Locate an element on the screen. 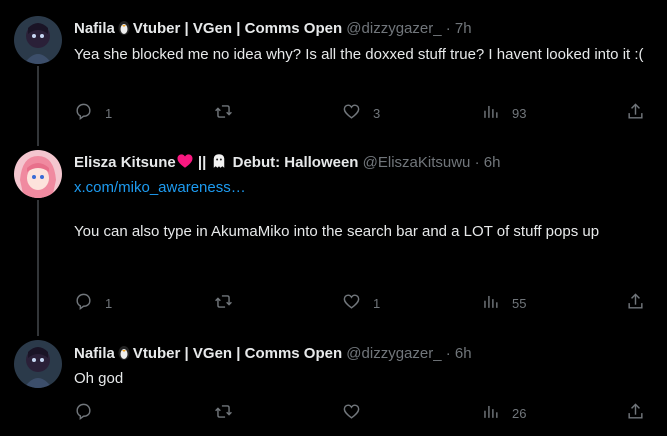 The image size is (667, 436). views-button: 55 is located at coordinates (503, 303).